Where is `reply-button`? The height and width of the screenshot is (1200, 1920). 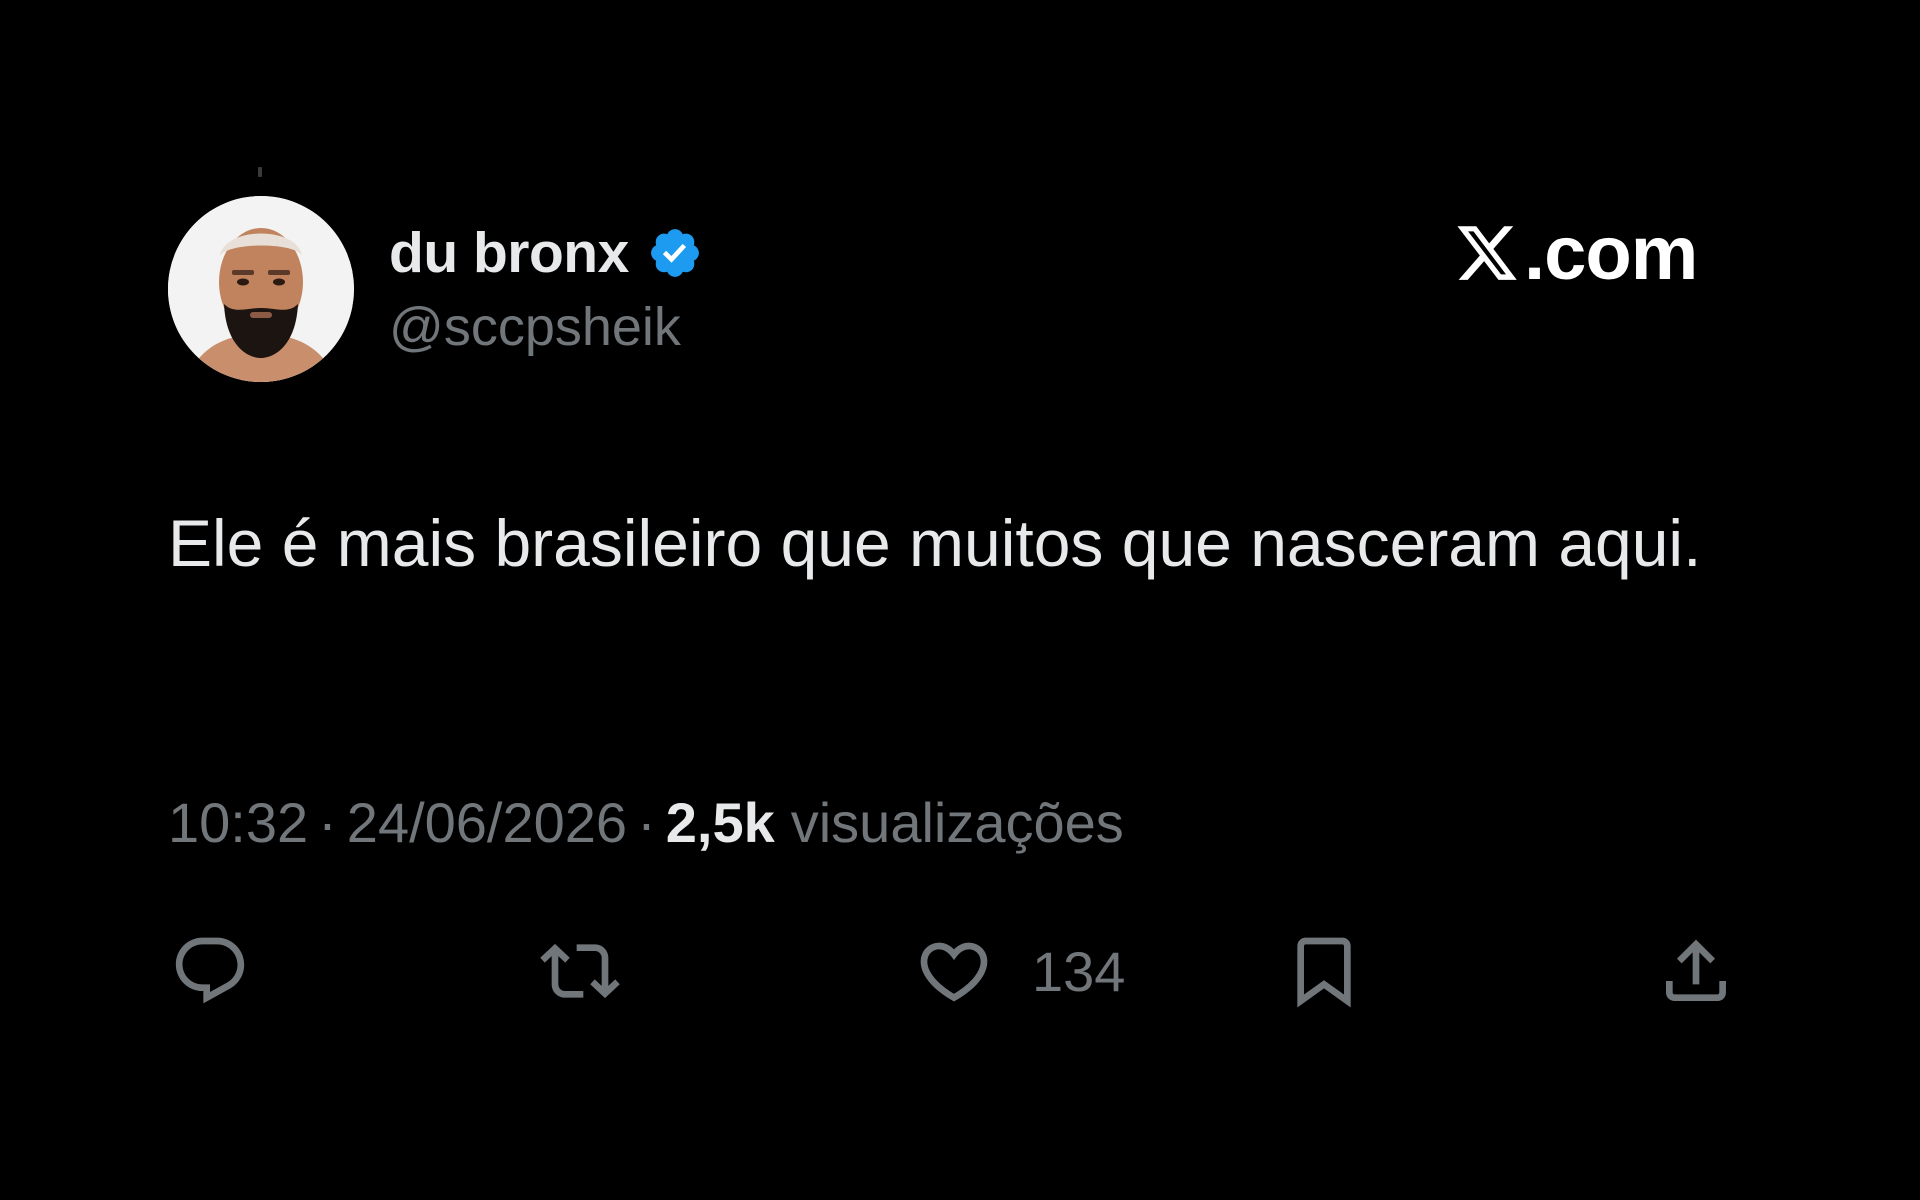
reply-button is located at coordinates (210, 971).